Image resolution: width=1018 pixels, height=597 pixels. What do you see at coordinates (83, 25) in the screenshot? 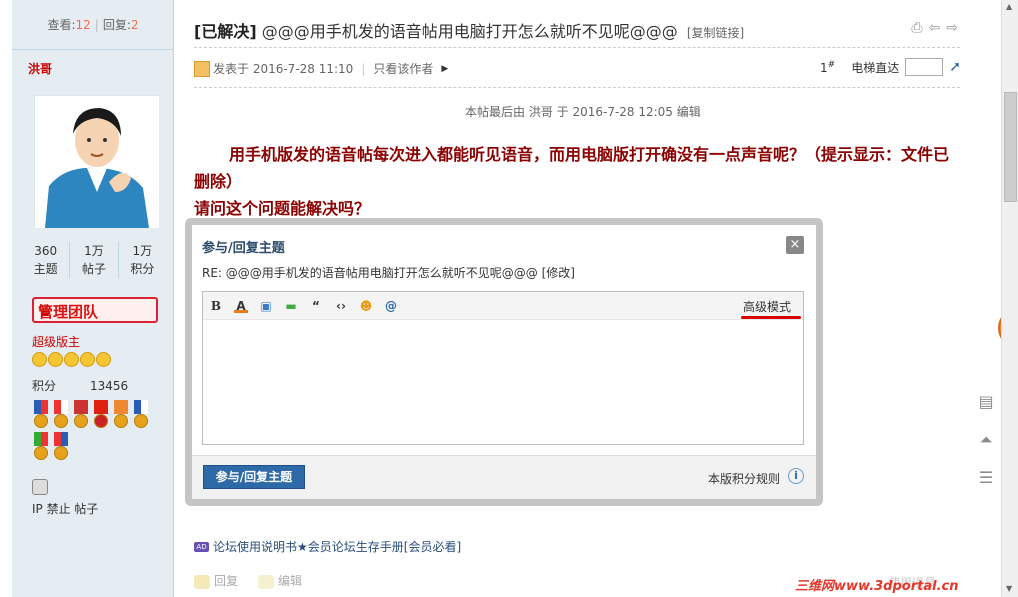
I see `views-count: 12` at bounding box center [83, 25].